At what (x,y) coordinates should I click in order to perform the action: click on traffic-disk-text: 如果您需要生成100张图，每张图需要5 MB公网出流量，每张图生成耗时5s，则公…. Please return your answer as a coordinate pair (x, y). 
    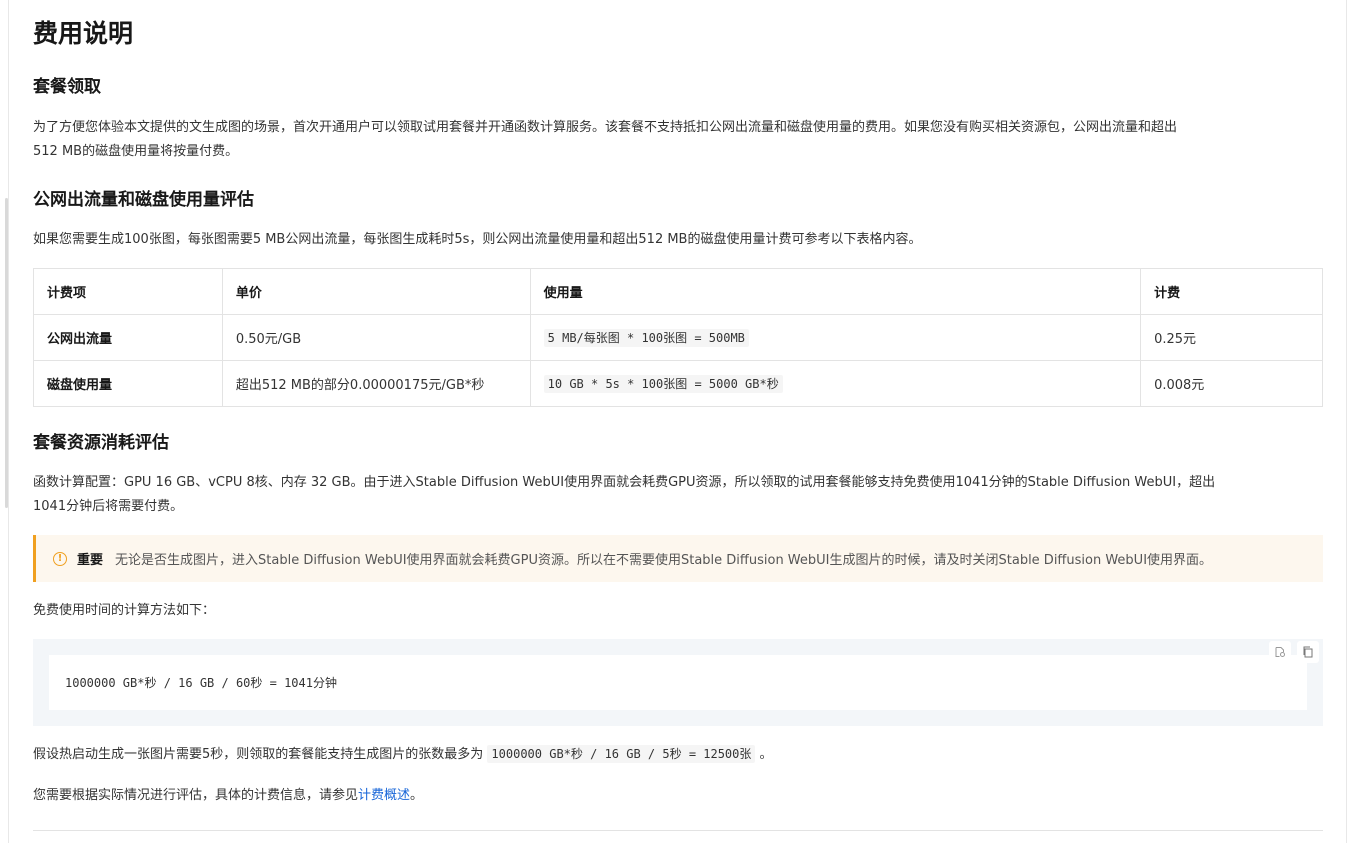
    Looking at the image, I should click on (477, 239).